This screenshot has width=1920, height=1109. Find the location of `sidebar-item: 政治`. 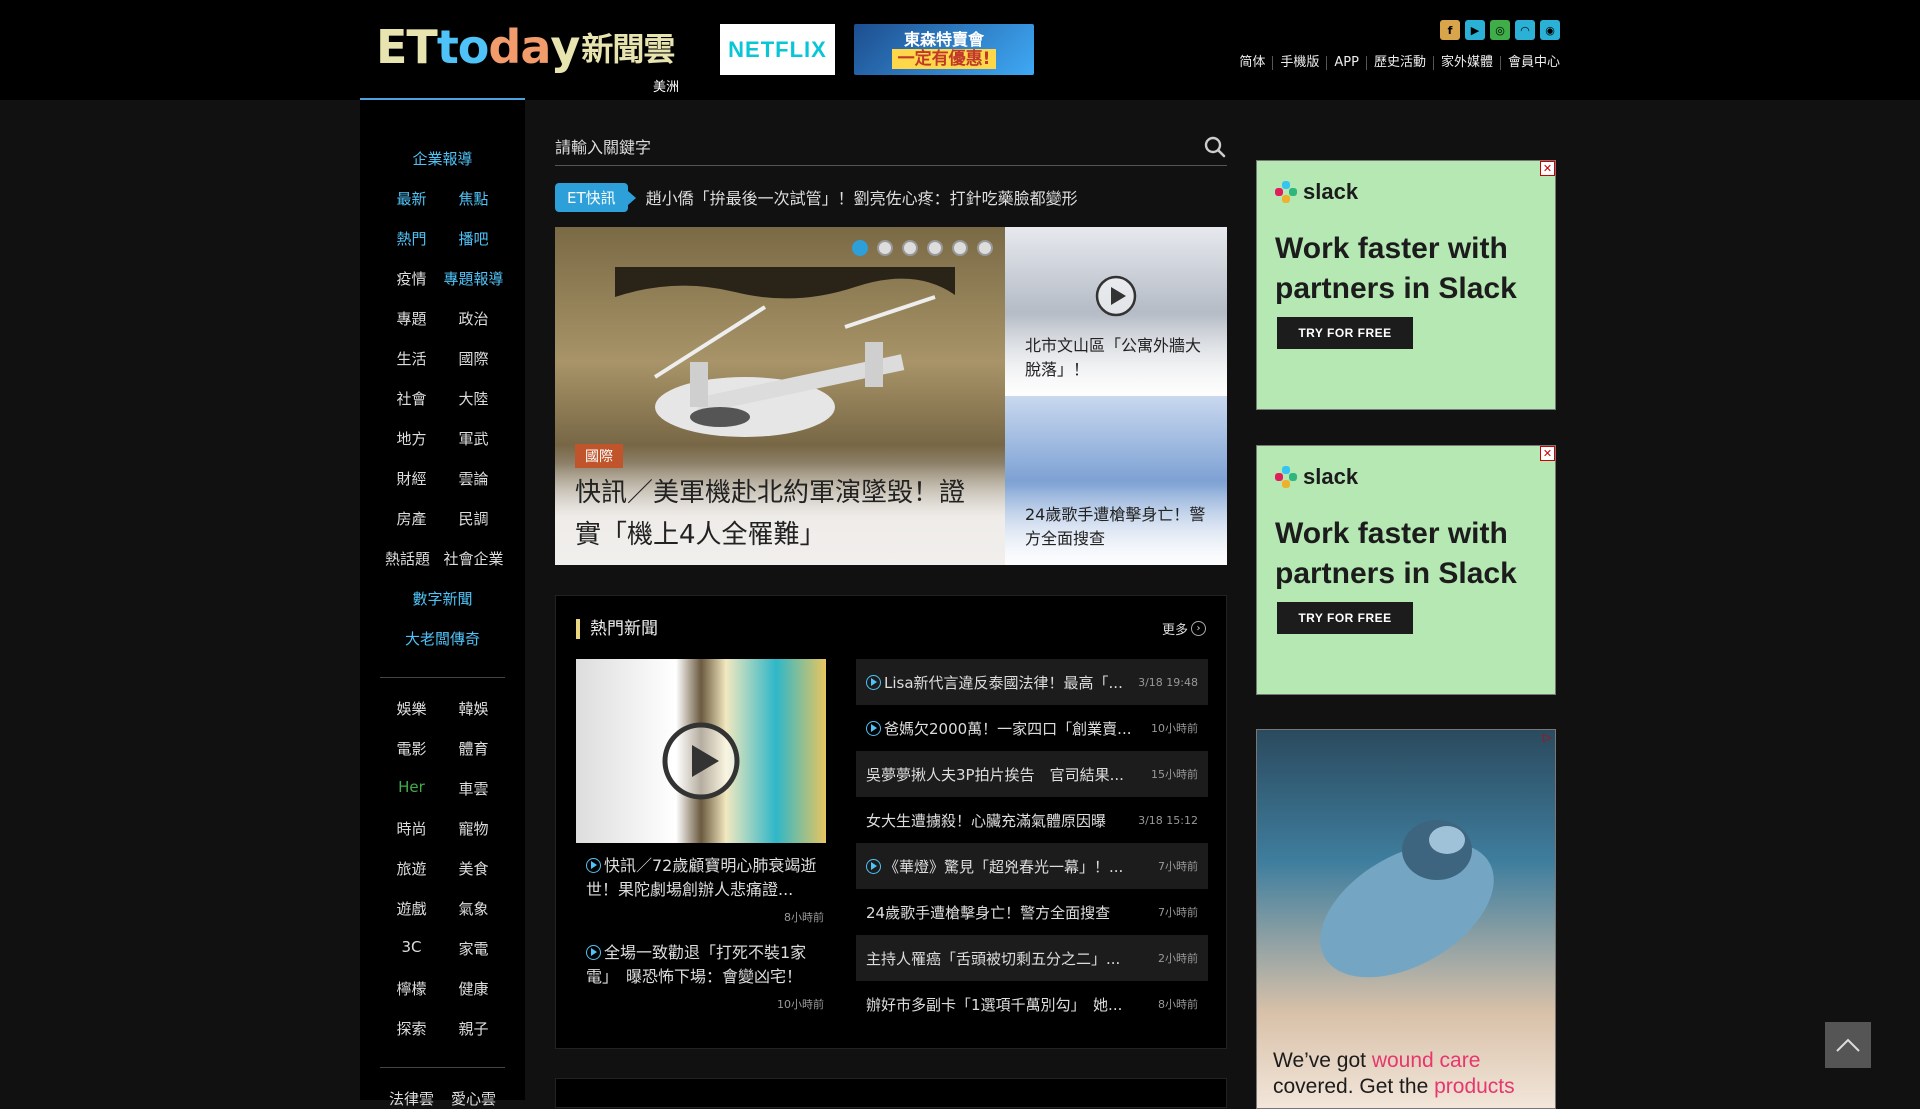

sidebar-item: 政治 is located at coordinates (474, 318).